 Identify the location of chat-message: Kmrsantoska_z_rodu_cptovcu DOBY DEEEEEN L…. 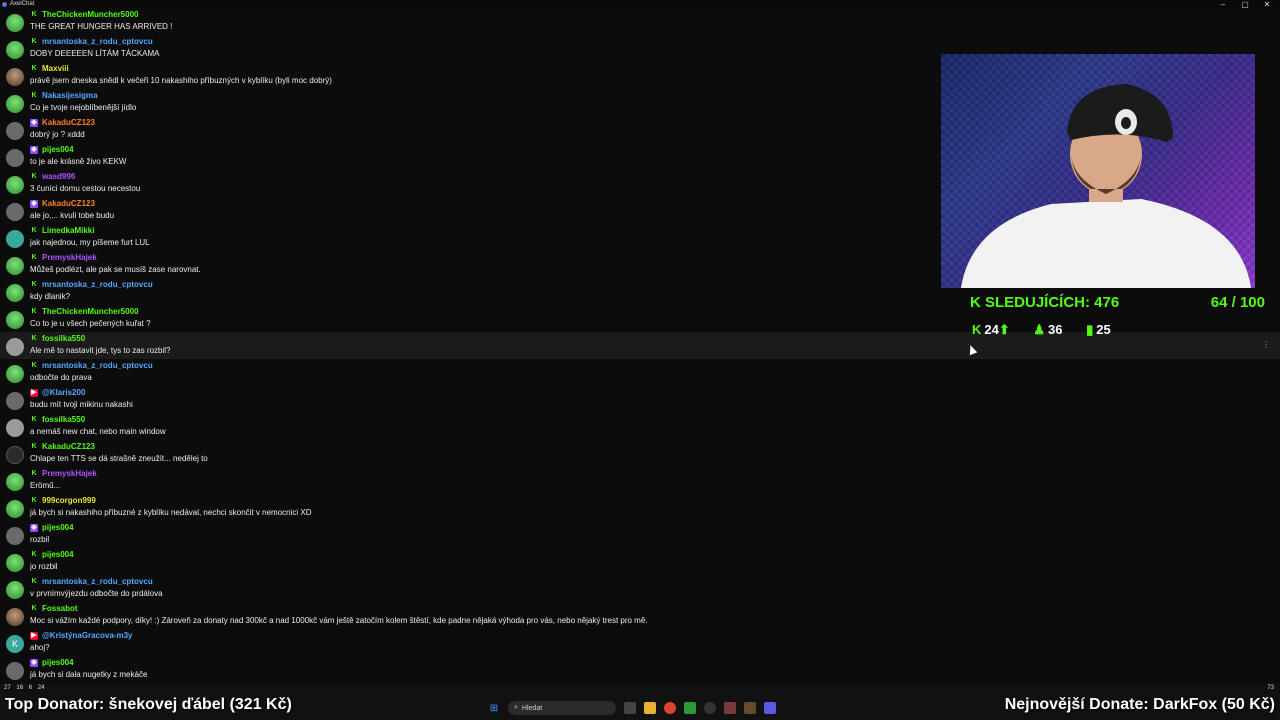
(470, 48).